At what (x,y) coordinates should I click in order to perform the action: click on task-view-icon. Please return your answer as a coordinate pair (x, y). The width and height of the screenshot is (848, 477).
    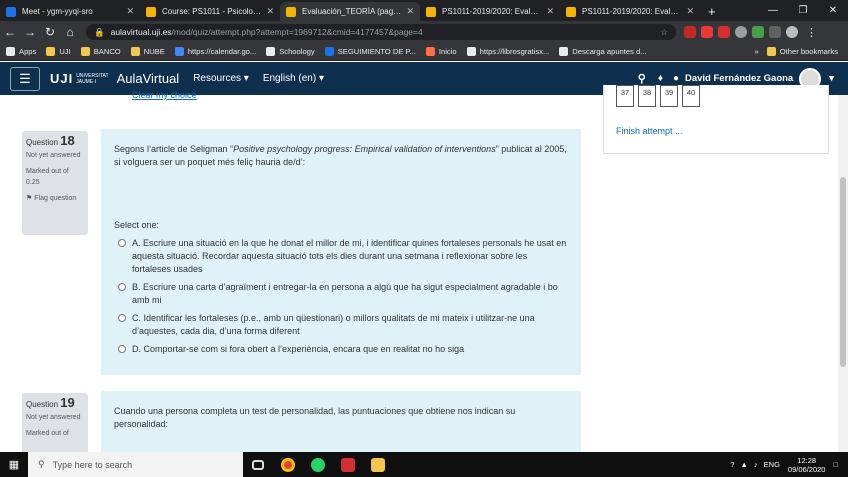
    Looking at the image, I should click on (258, 464).